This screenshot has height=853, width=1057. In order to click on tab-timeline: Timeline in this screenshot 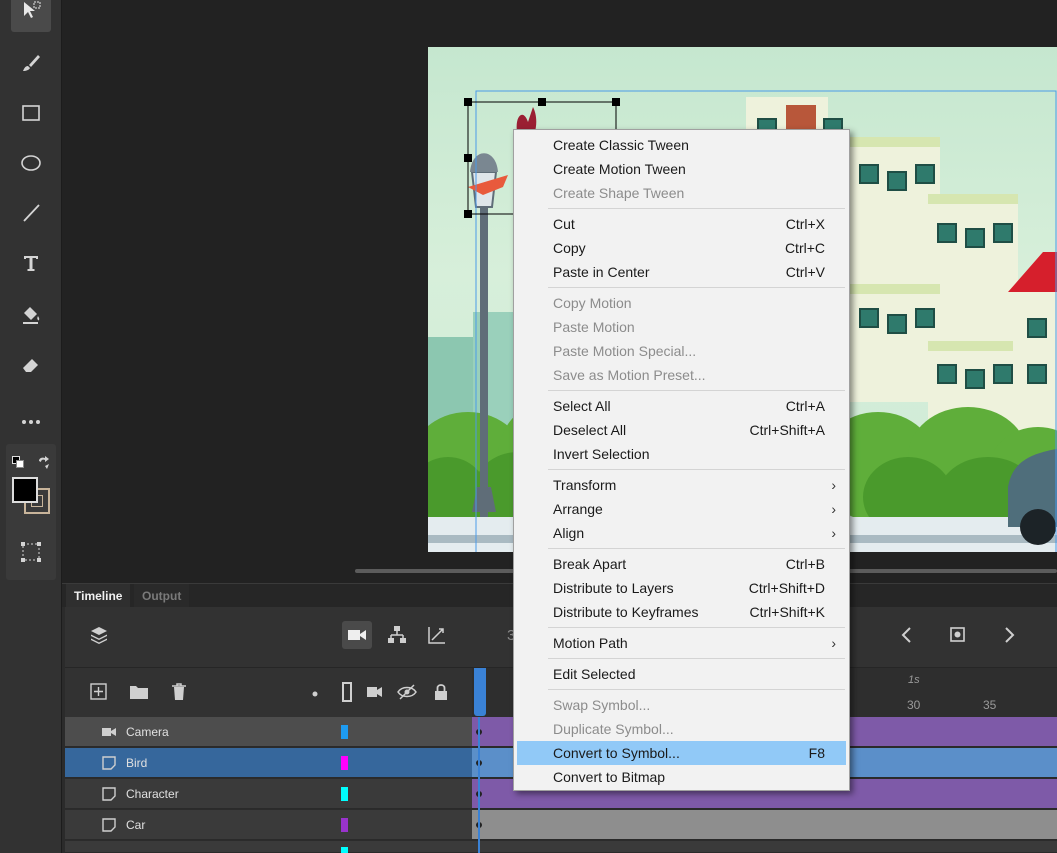, I will do `click(98, 596)`.